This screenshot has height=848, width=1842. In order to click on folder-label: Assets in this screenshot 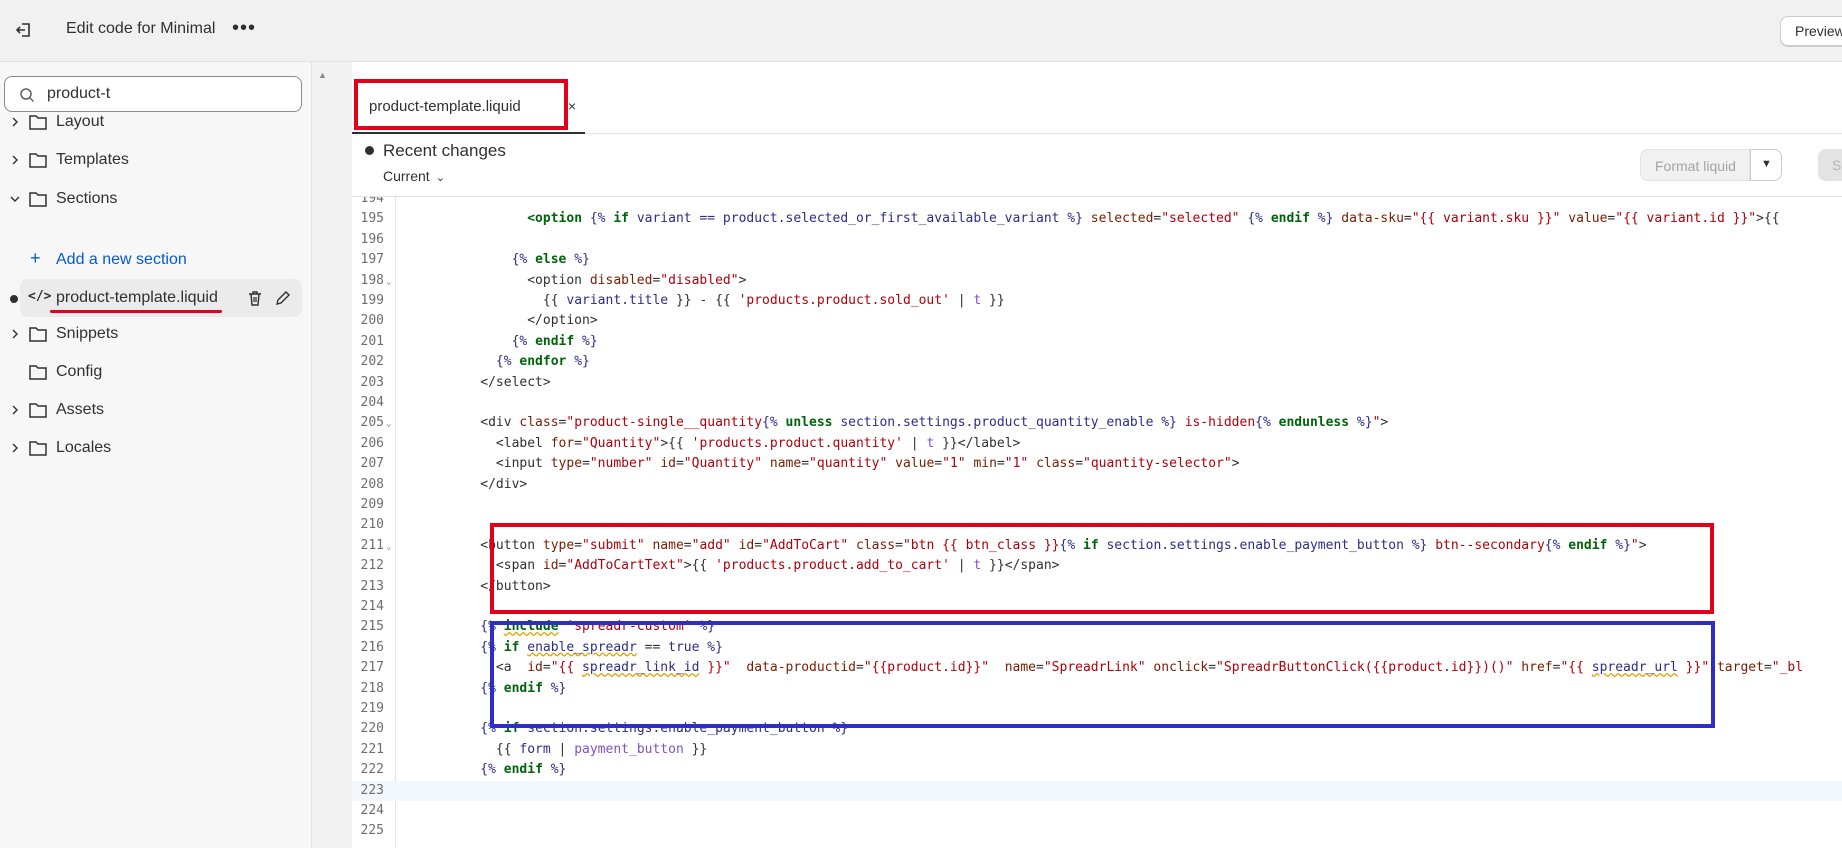, I will do `click(80, 409)`.